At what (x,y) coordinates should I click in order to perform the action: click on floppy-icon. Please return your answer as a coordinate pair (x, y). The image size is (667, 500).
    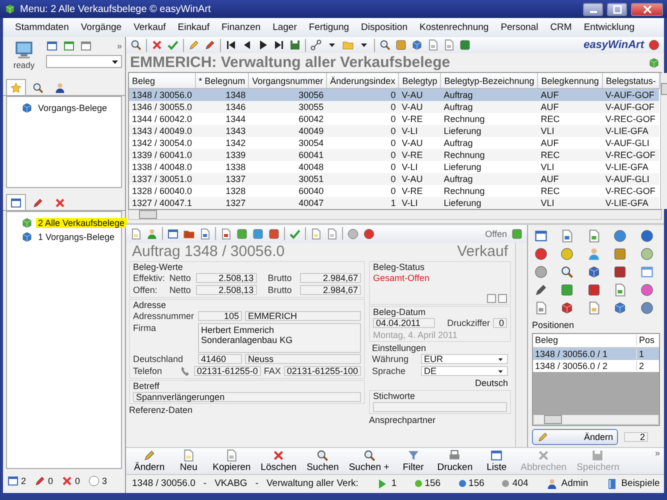
    Looking at the image, I should click on (295, 45).